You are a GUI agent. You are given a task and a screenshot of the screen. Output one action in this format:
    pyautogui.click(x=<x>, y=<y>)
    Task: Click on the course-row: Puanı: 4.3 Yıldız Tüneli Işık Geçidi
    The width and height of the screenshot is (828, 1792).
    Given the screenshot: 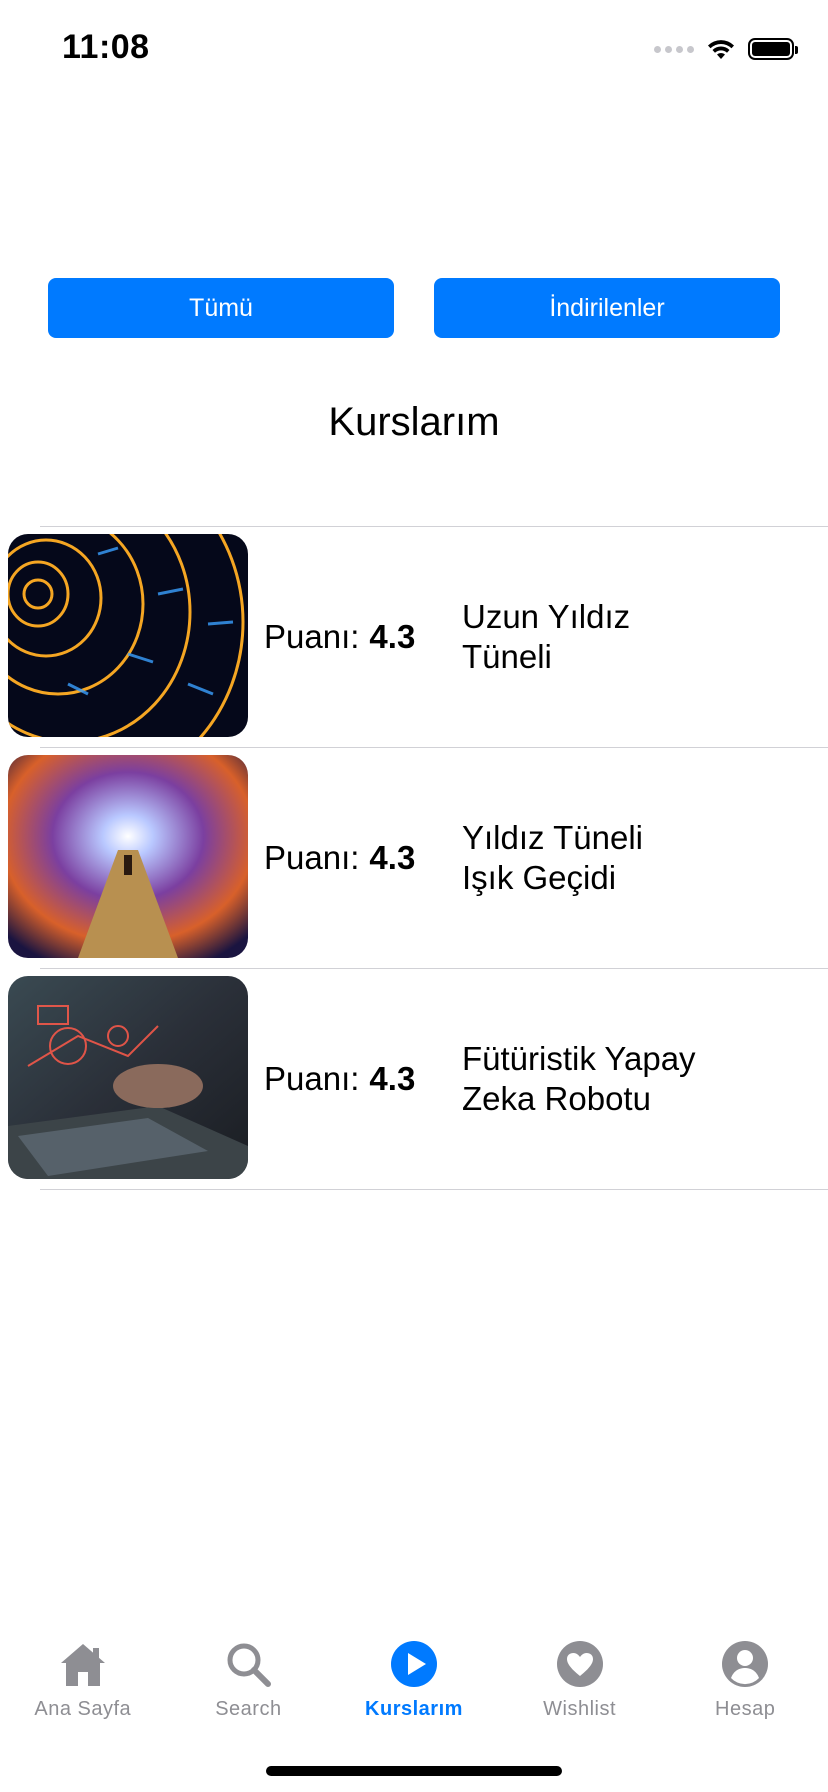 What is the action you would take?
    pyautogui.click(x=414, y=858)
    